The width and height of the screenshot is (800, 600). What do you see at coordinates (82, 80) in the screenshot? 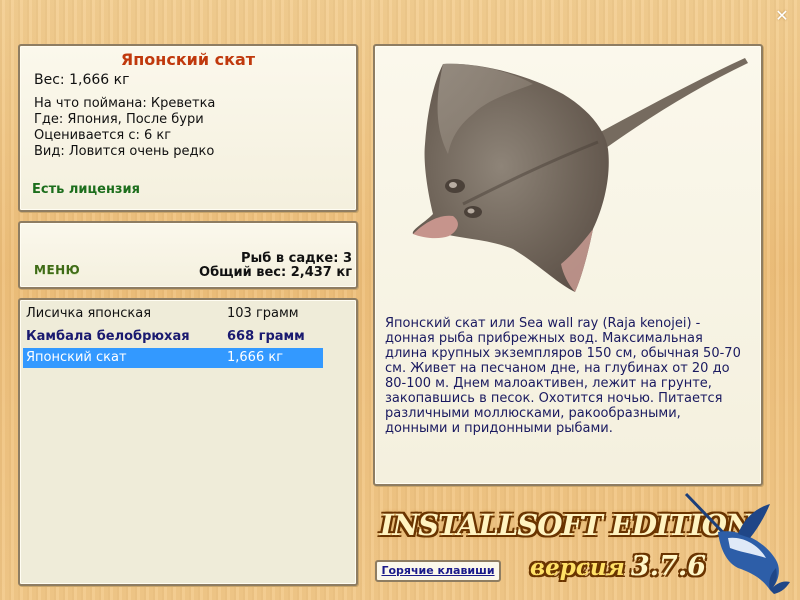
I see `fish-weight: Вес: 1,666 кг` at bounding box center [82, 80].